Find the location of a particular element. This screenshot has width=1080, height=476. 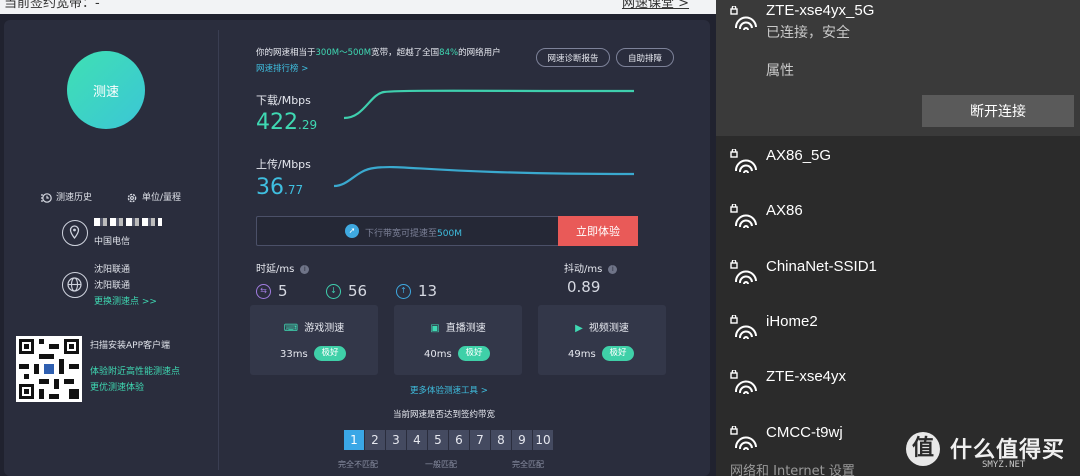

scale-cell-7: 7 is located at coordinates (480, 440).